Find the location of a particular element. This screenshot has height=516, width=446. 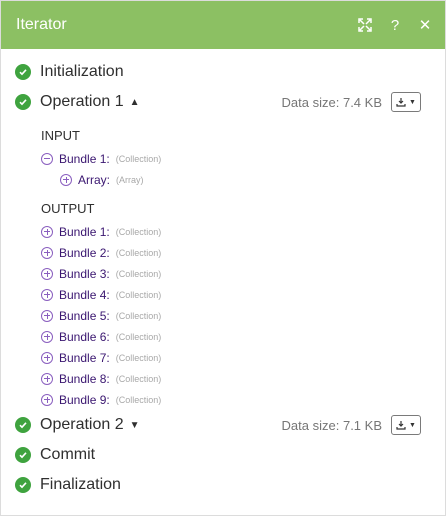

bundle-key: Bundle 2: is located at coordinates (84, 252).